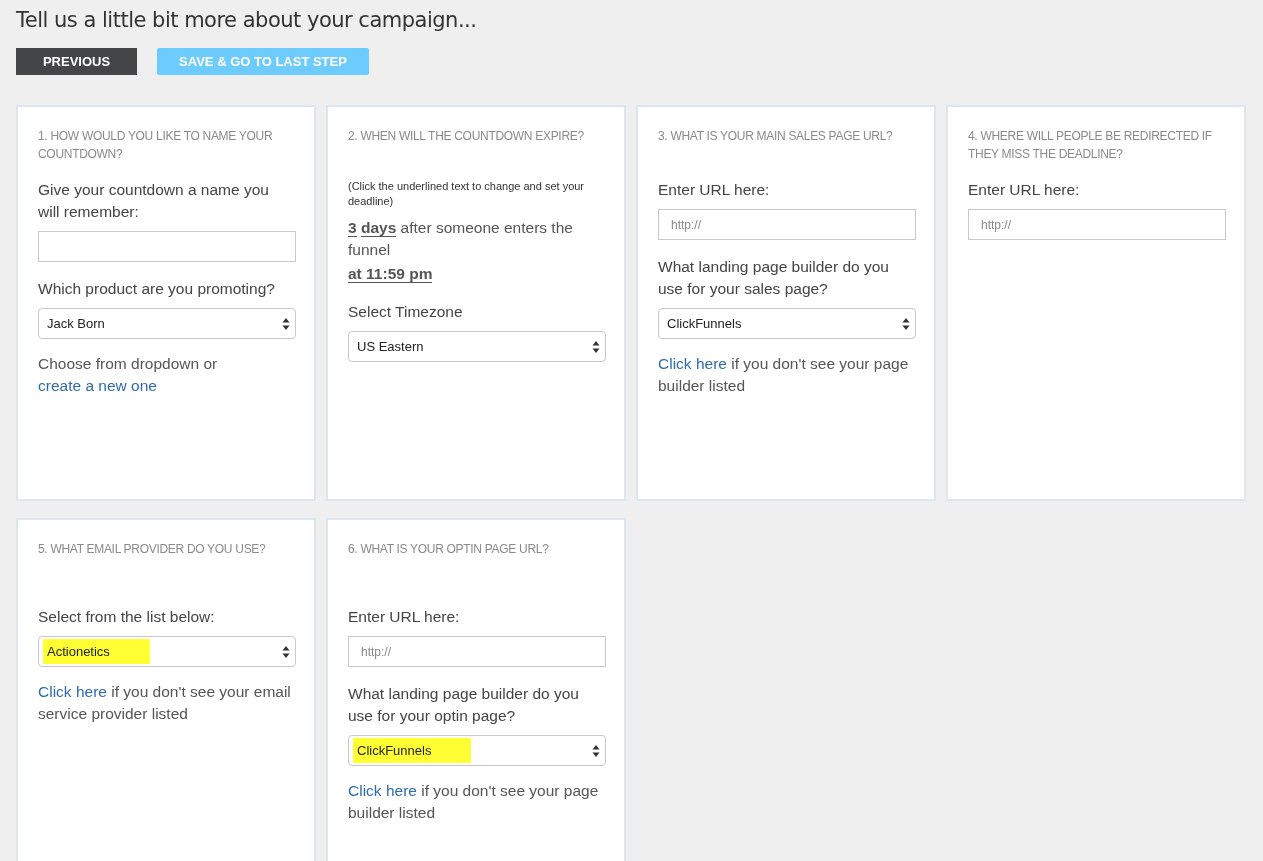  Describe the element at coordinates (477, 346) in the screenshot. I see `dropdown: US Eastern` at that location.